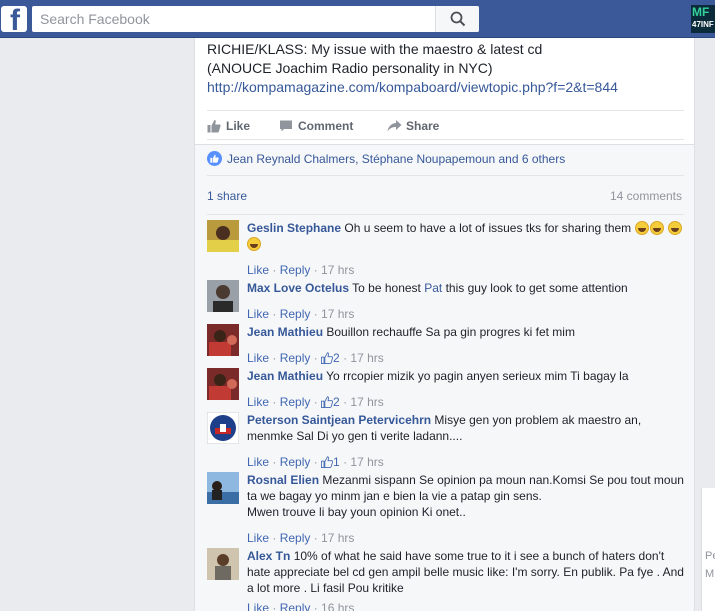  Describe the element at coordinates (710, 556) in the screenshot. I see `right-sidebar-text: Pe` at that location.